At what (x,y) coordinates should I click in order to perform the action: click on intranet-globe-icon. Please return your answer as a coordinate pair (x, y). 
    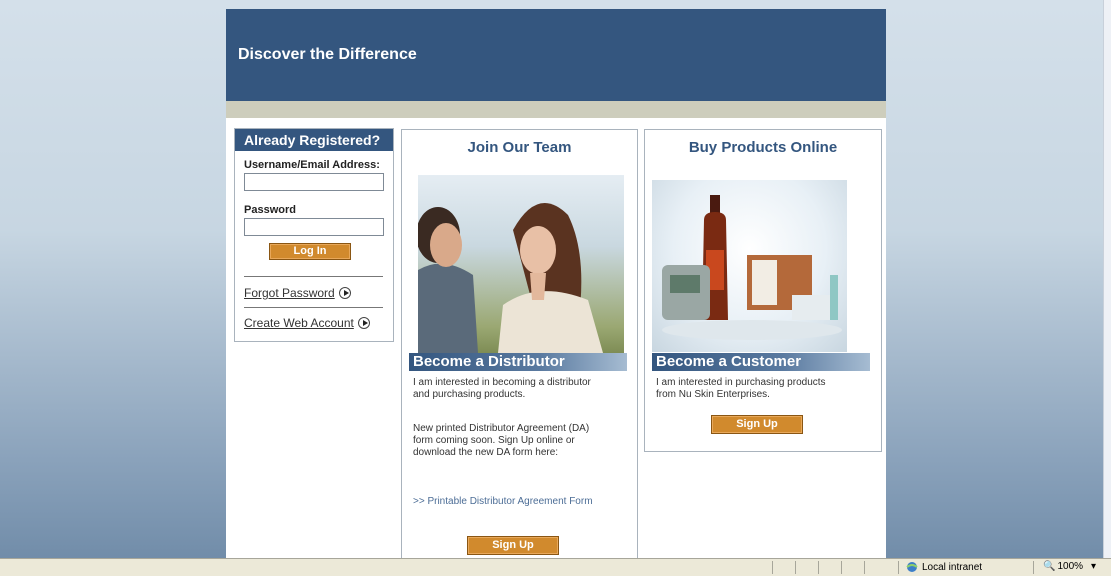
    Looking at the image, I should click on (912, 567).